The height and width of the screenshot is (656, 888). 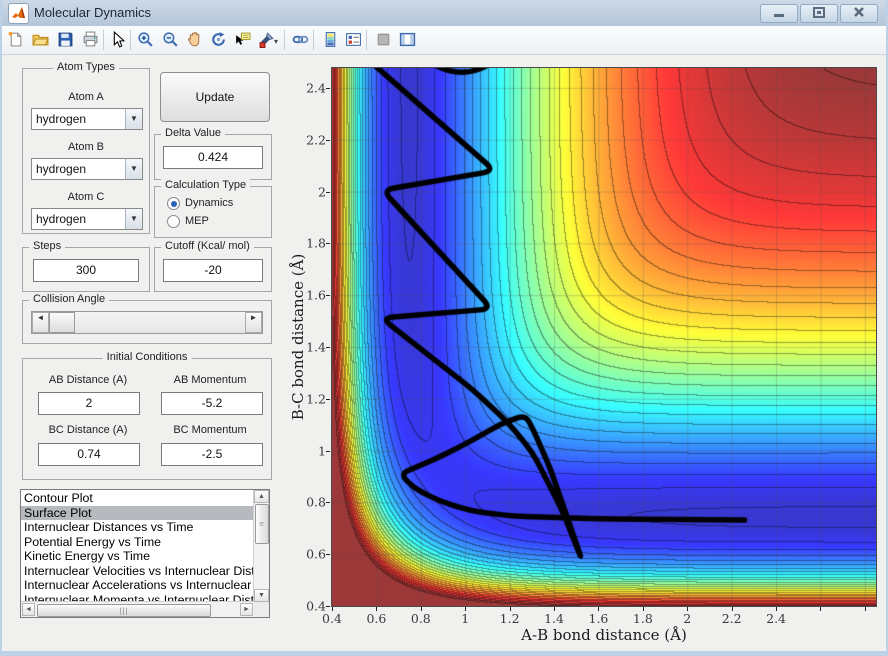 What do you see at coordinates (18, 13) in the screenshot?
I see `matlab-logo-icon` at bounding box center [18, 13].